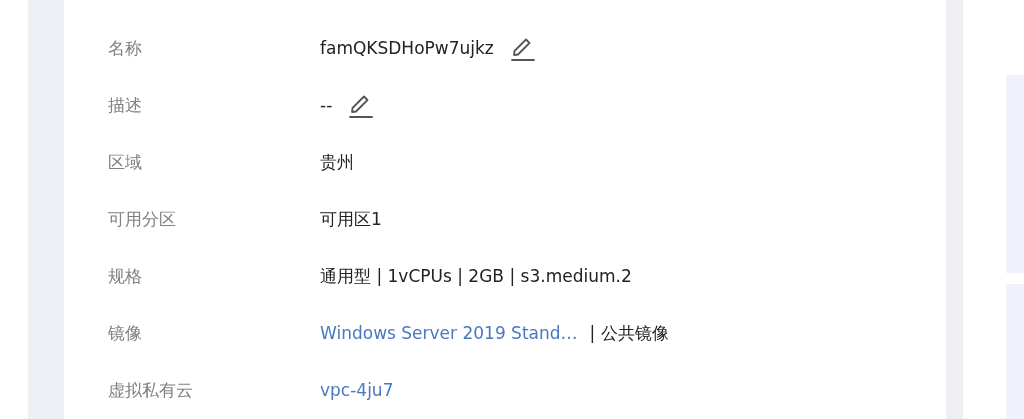 This screenshot has height=419, width=1024. Describe the element at coordinates (357, 390) in the screenshot. I see `field-link: vpc-4ju7` at that location.